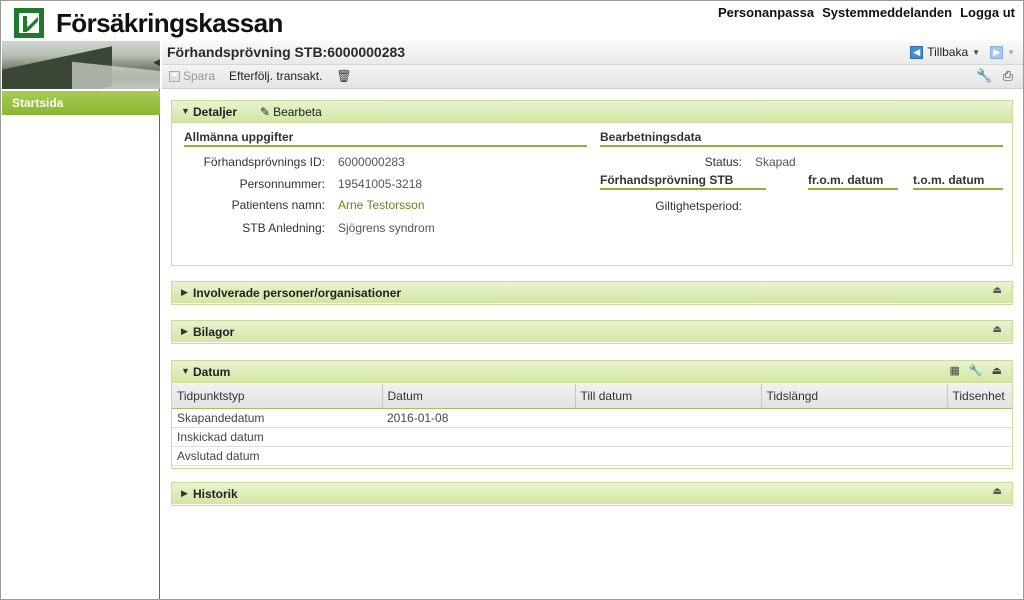 The width and height of the screenshot is (1024, 600). What do you see at coordinates (380, 184) in the screenshot?
I see `field-value-personnummer: 19541005-3218` at bounding box center [380, 184].